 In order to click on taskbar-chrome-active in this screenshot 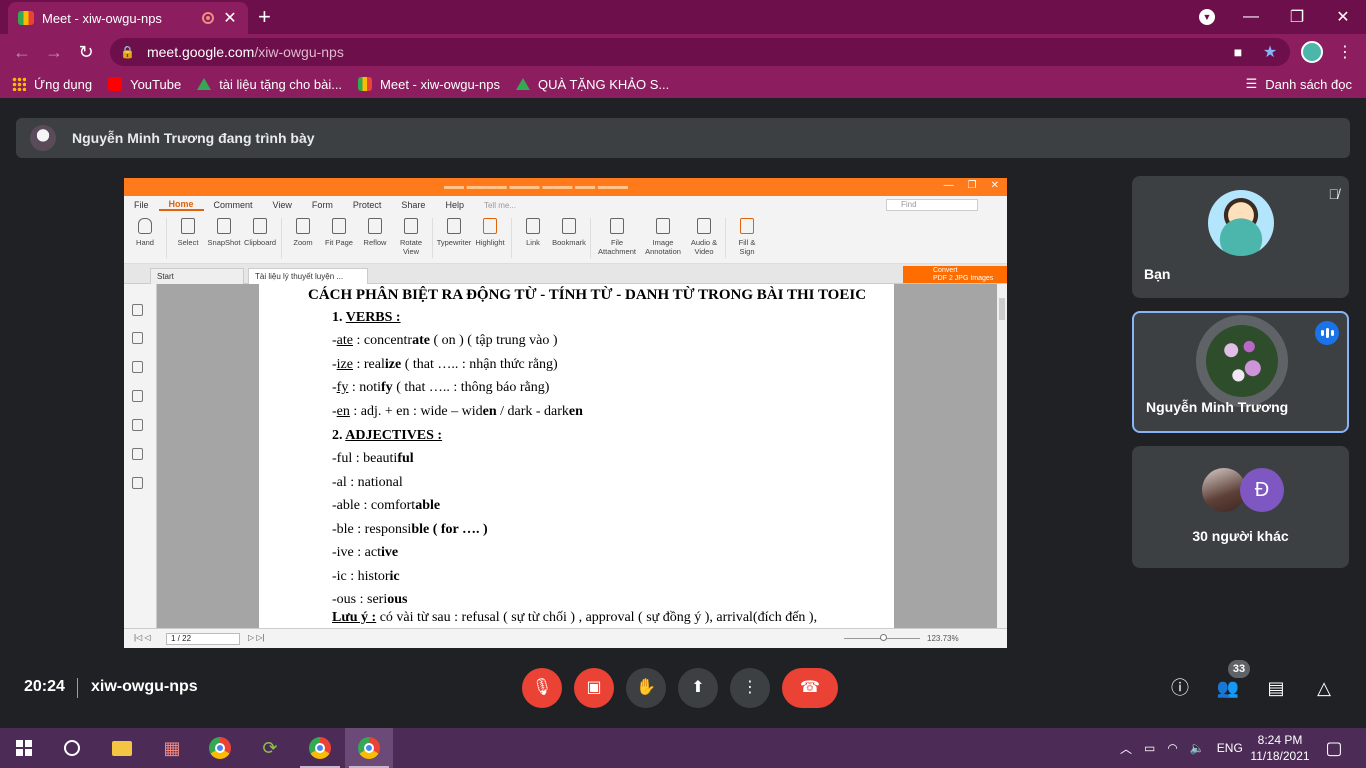, I will do `click(369, 748)`.